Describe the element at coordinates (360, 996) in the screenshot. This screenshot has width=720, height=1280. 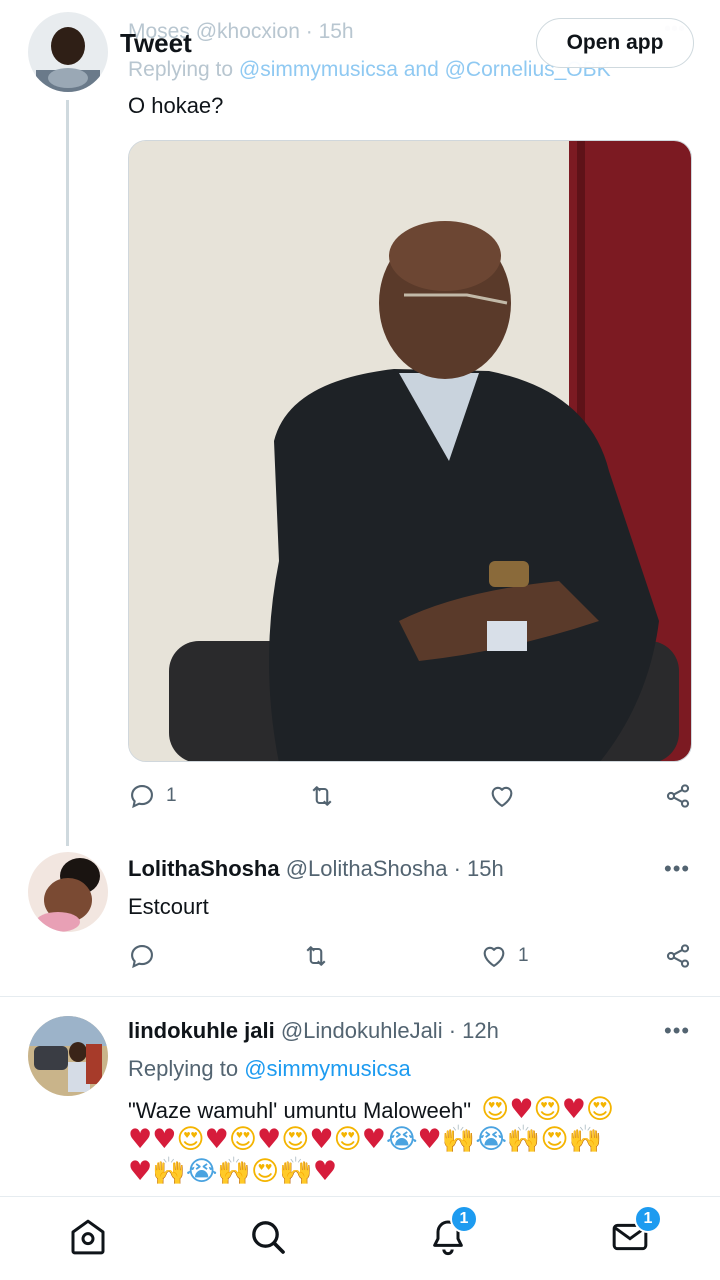
I see `divider` at that location.